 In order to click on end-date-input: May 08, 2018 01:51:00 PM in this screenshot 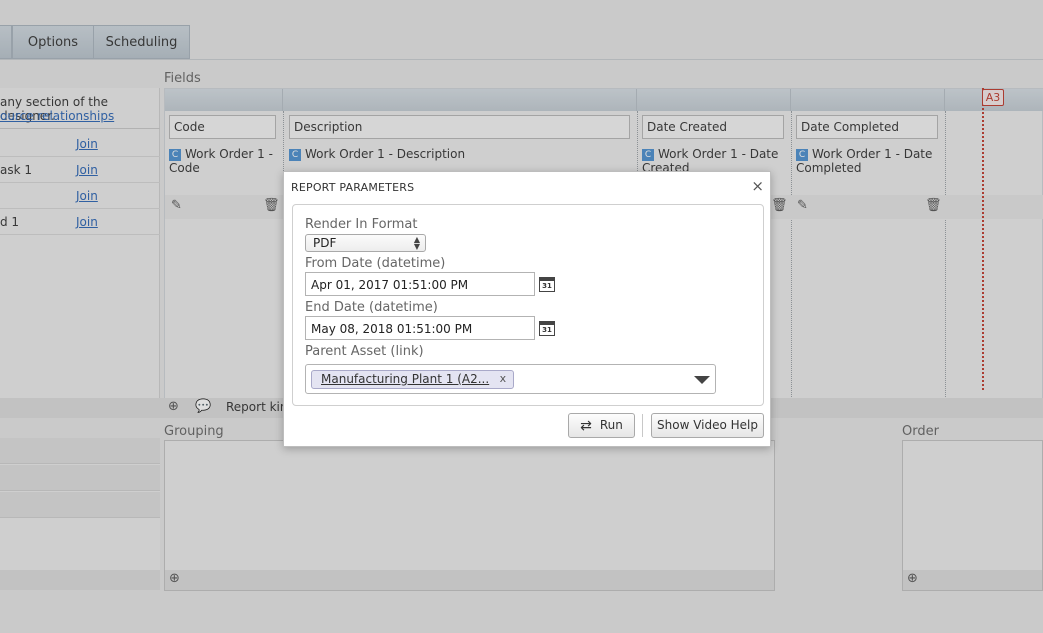, I will do `click(420, 328)`.